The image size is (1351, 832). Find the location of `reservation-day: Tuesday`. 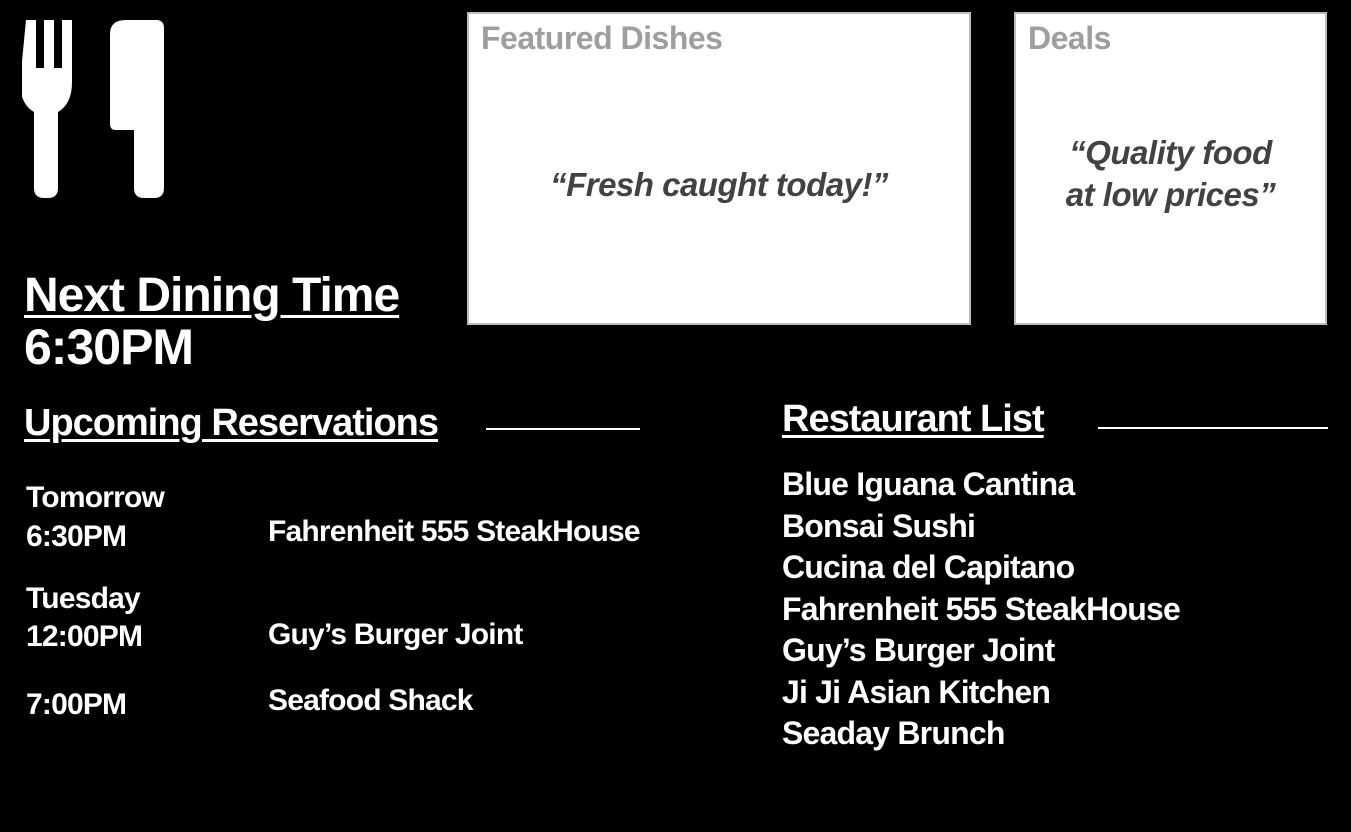

reservation-day: Tuesday is located at coordinates (83, 598).